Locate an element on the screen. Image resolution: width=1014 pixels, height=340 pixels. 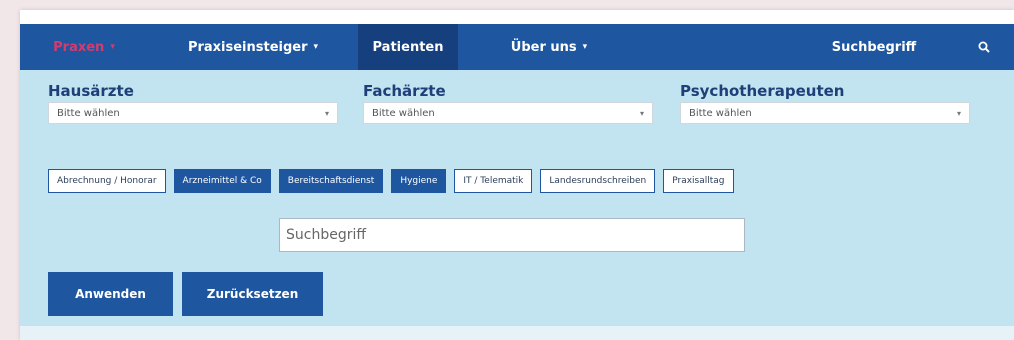
tag-arzneimittel: Arzneimittel & Co is located at coordinates (222, 181).